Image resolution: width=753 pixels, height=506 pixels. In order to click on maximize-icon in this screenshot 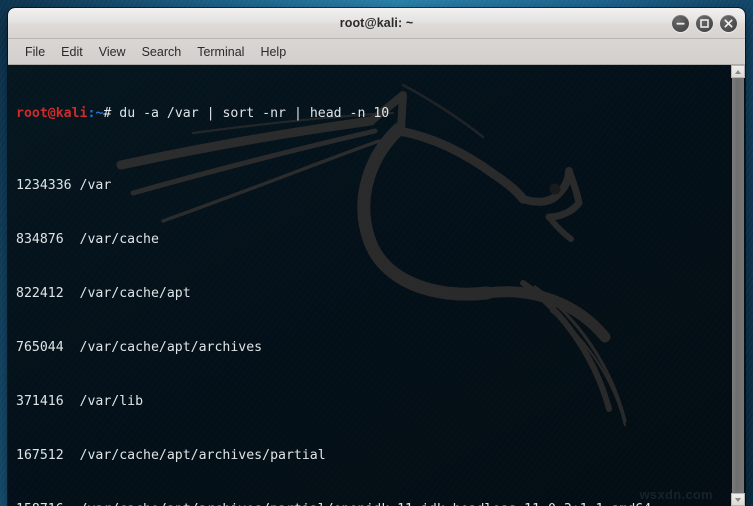, I will do `click(704, 23)`.